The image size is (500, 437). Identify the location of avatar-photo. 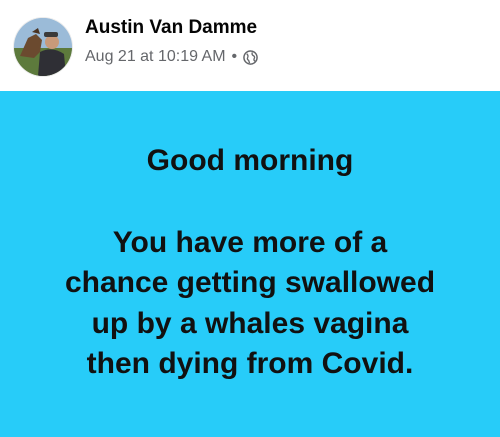
(43, 47).